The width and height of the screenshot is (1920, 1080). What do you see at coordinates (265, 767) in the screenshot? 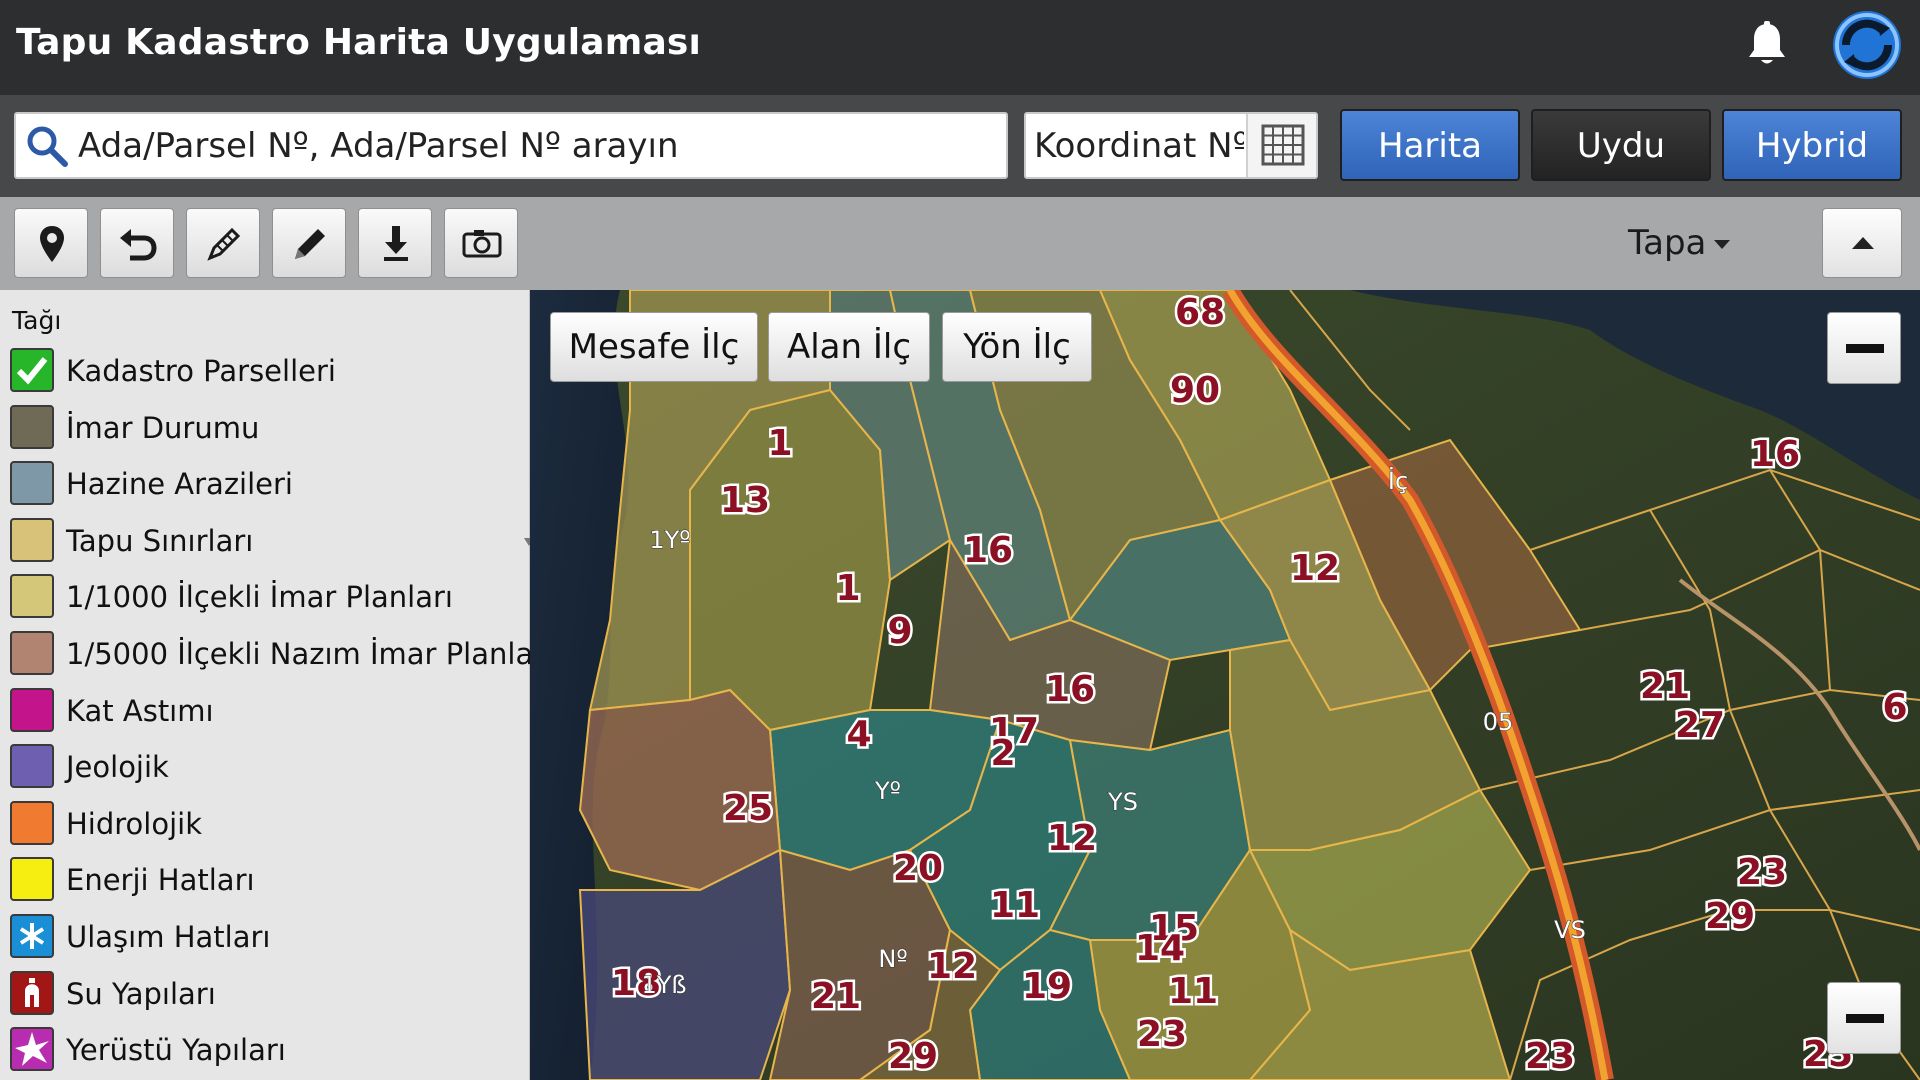
I see `layer-item: Jeolojik` at bounding box center [265, 767].